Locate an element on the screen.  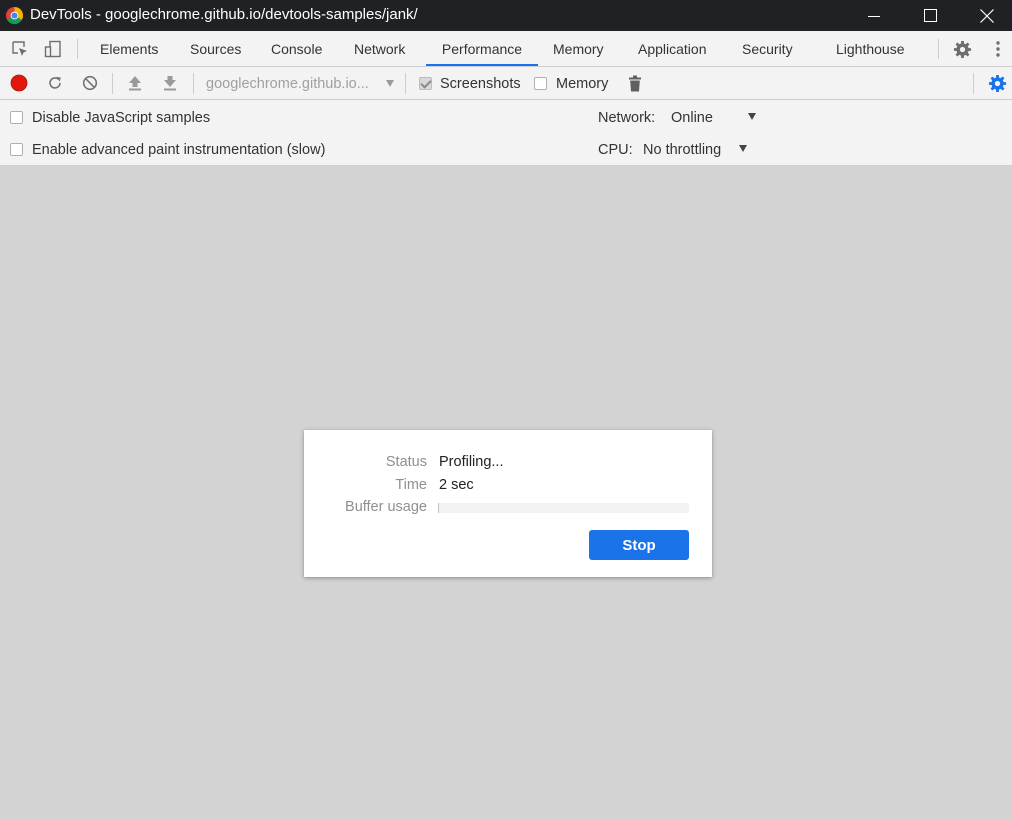
tab-application: Application is located at coordinates (672, 48).